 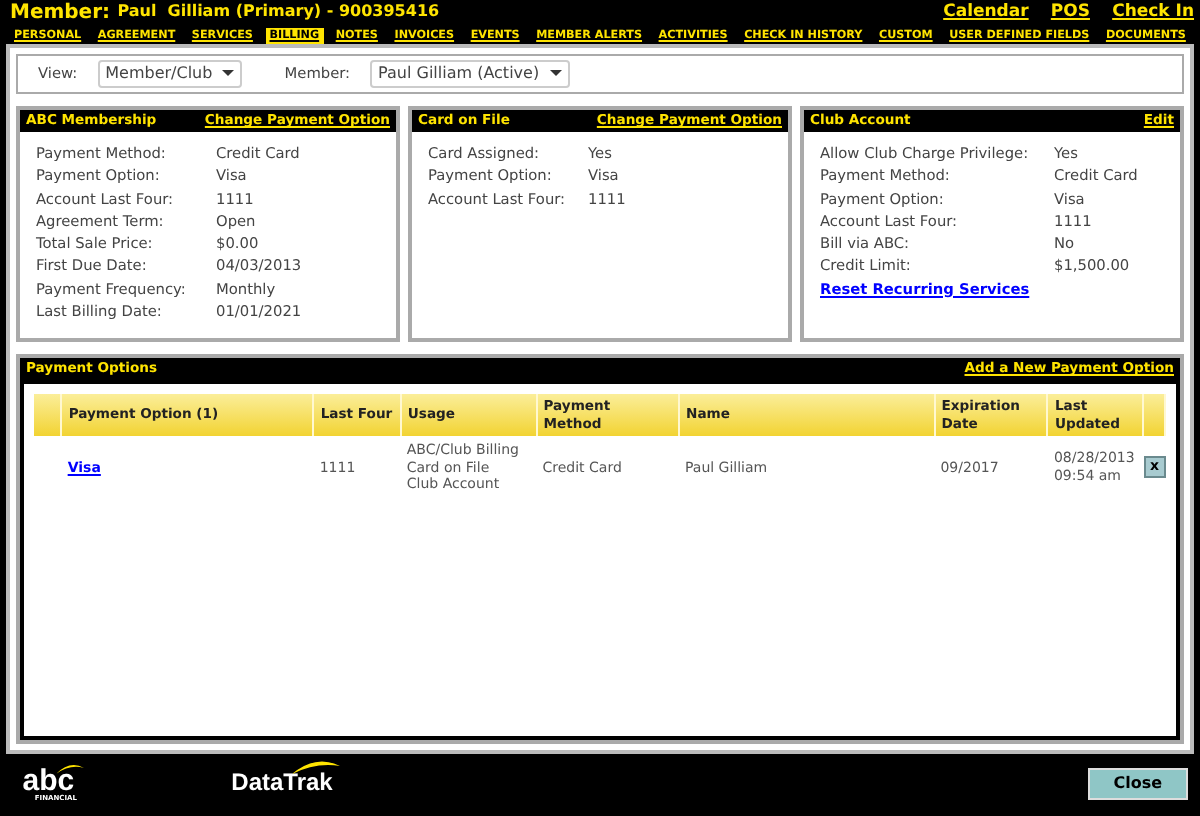 What do you see at coordinates (986, 13) in the screenshot?
I see `header-link: Calendar` at bounding box center [986, 13].